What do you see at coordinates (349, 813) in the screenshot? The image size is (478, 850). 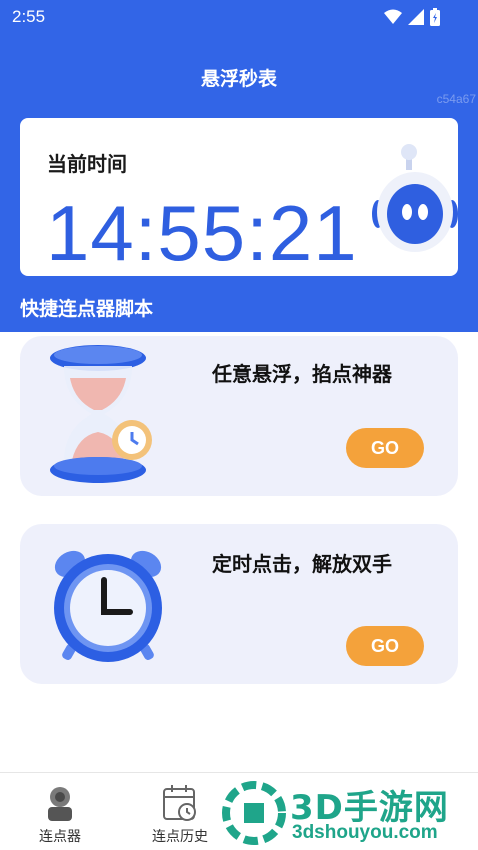 I see `watermark-logo: 3D手游网 3dshouyou.com` at bounding box center [349, 813].